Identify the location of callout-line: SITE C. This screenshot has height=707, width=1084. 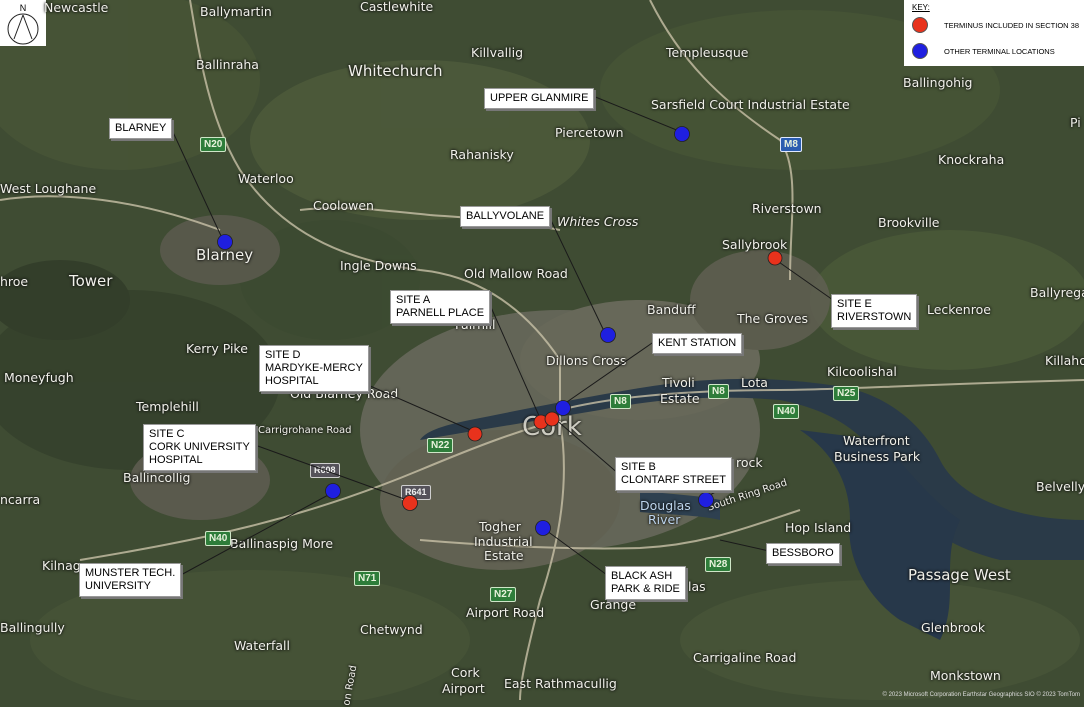
(167, 434).